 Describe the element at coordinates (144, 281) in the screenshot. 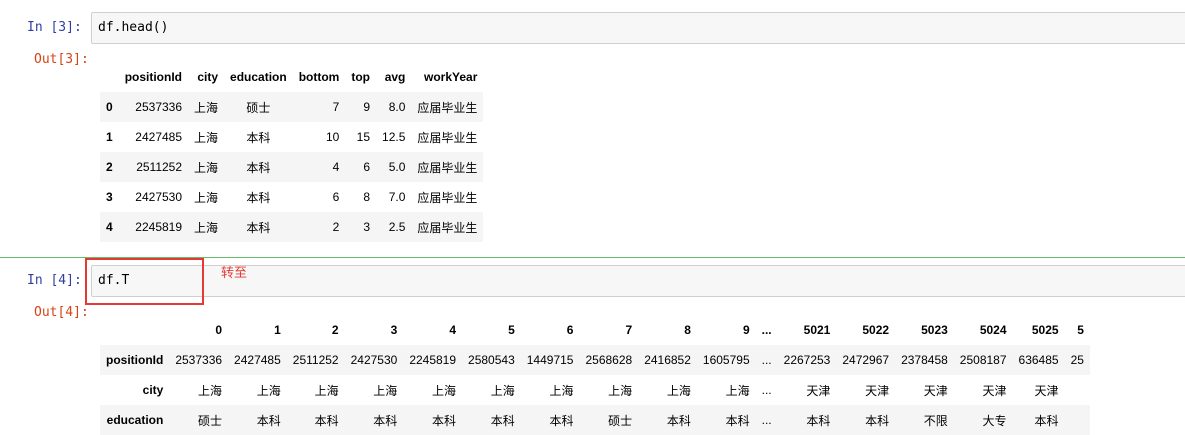

I see `highlight-box` at that location.